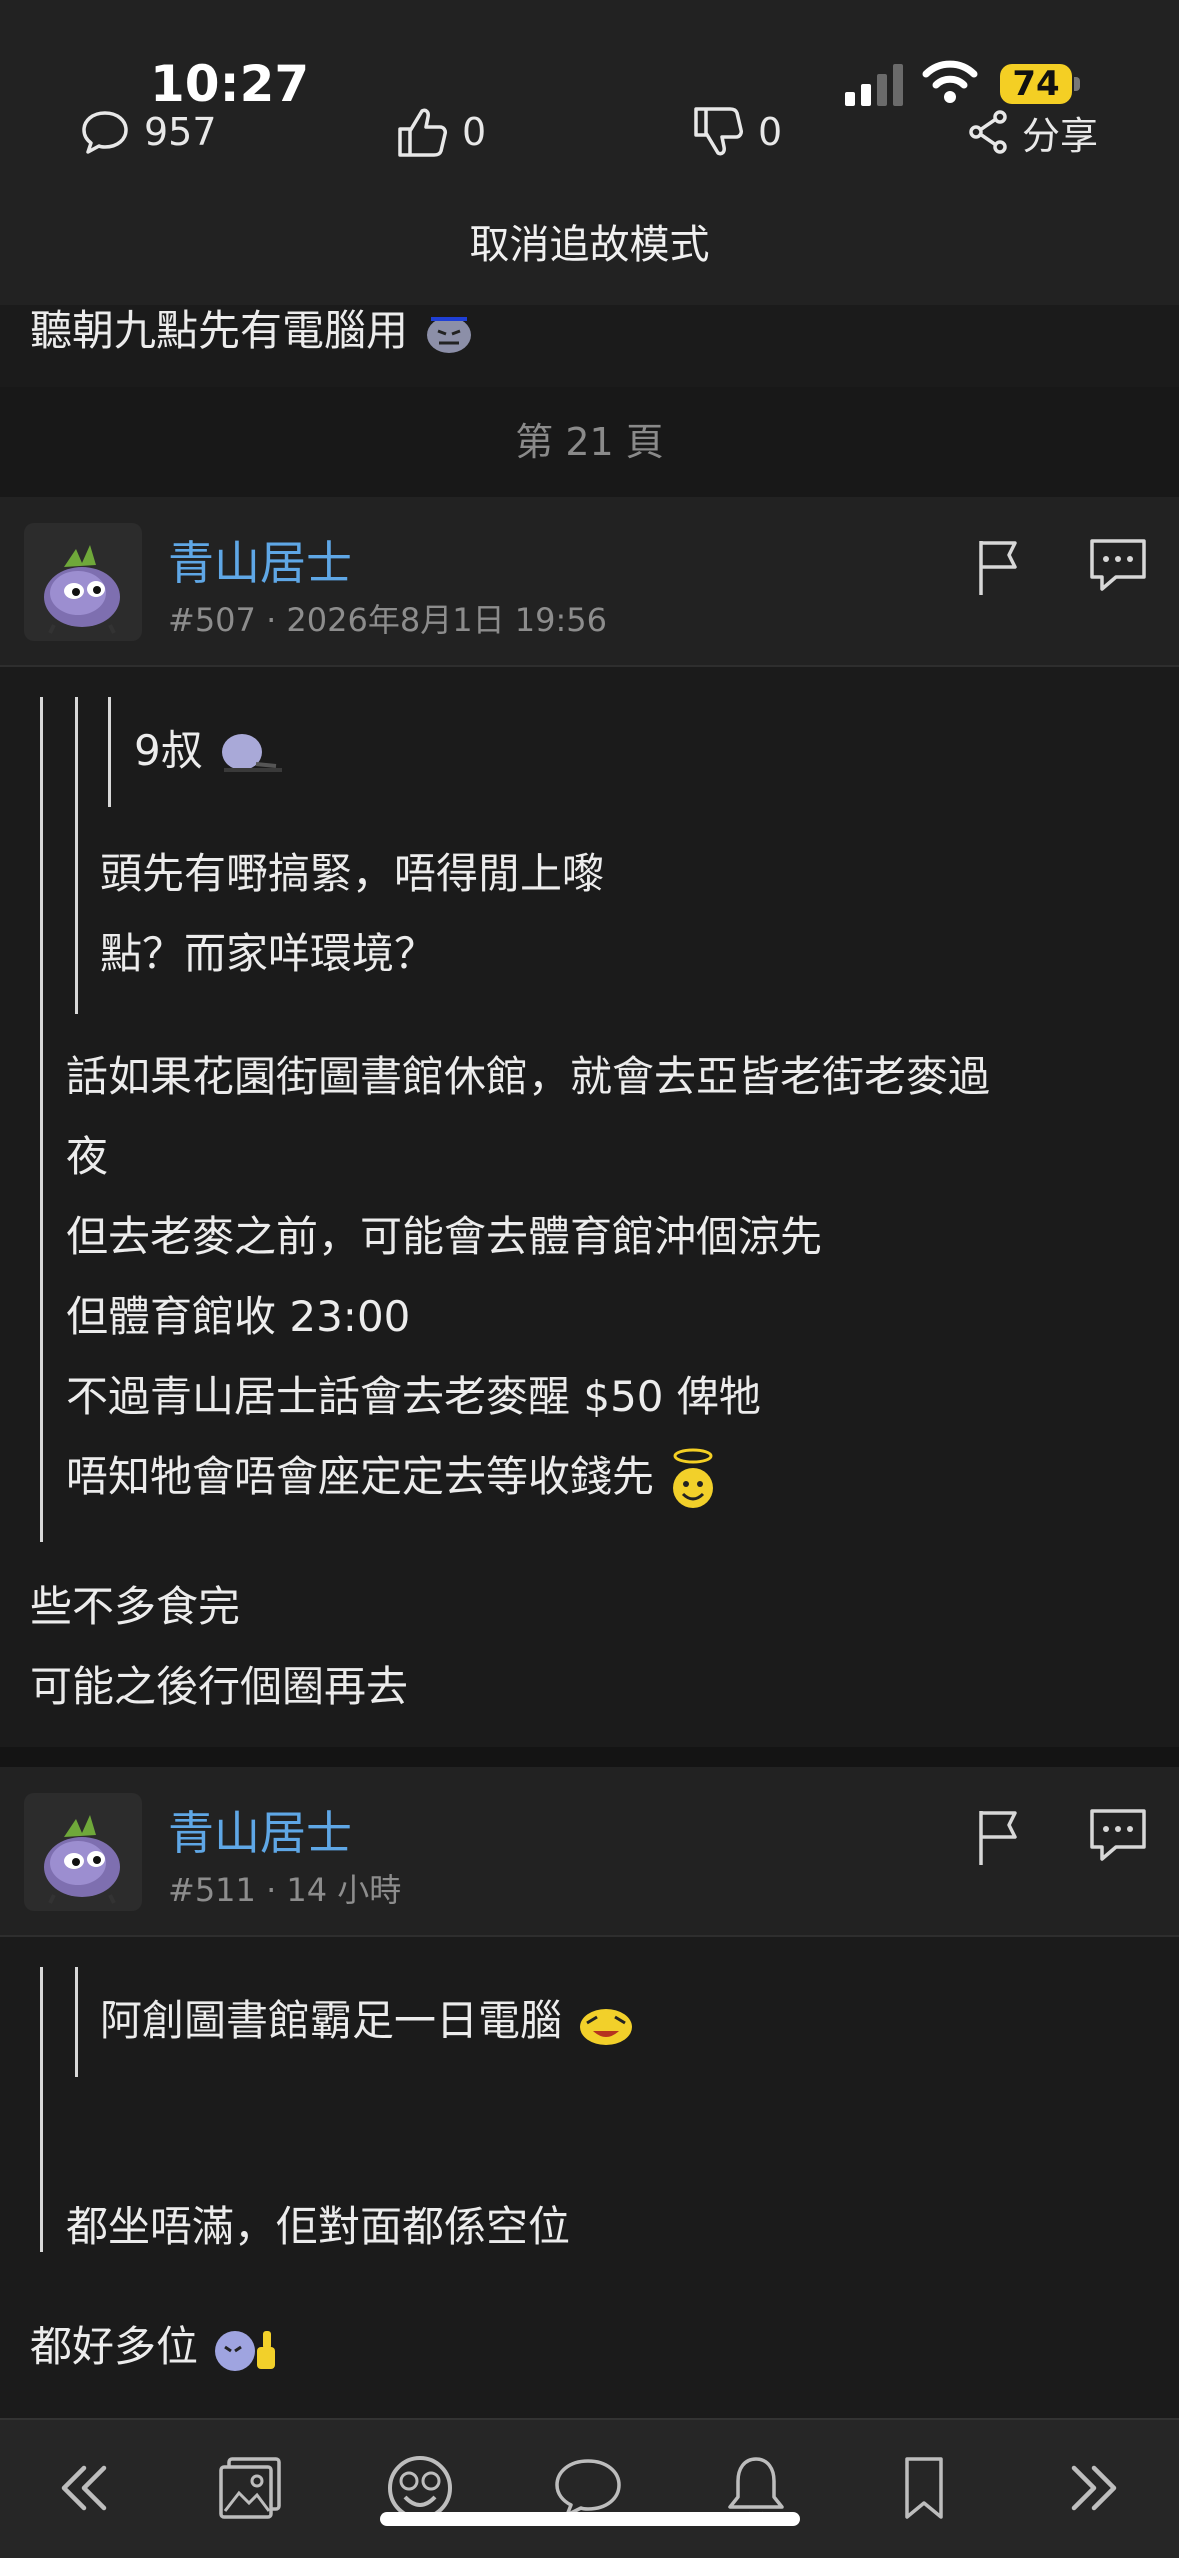 The image size is (1179, 2558). I want to click on angry-emoji-icon, so click(449, 334).